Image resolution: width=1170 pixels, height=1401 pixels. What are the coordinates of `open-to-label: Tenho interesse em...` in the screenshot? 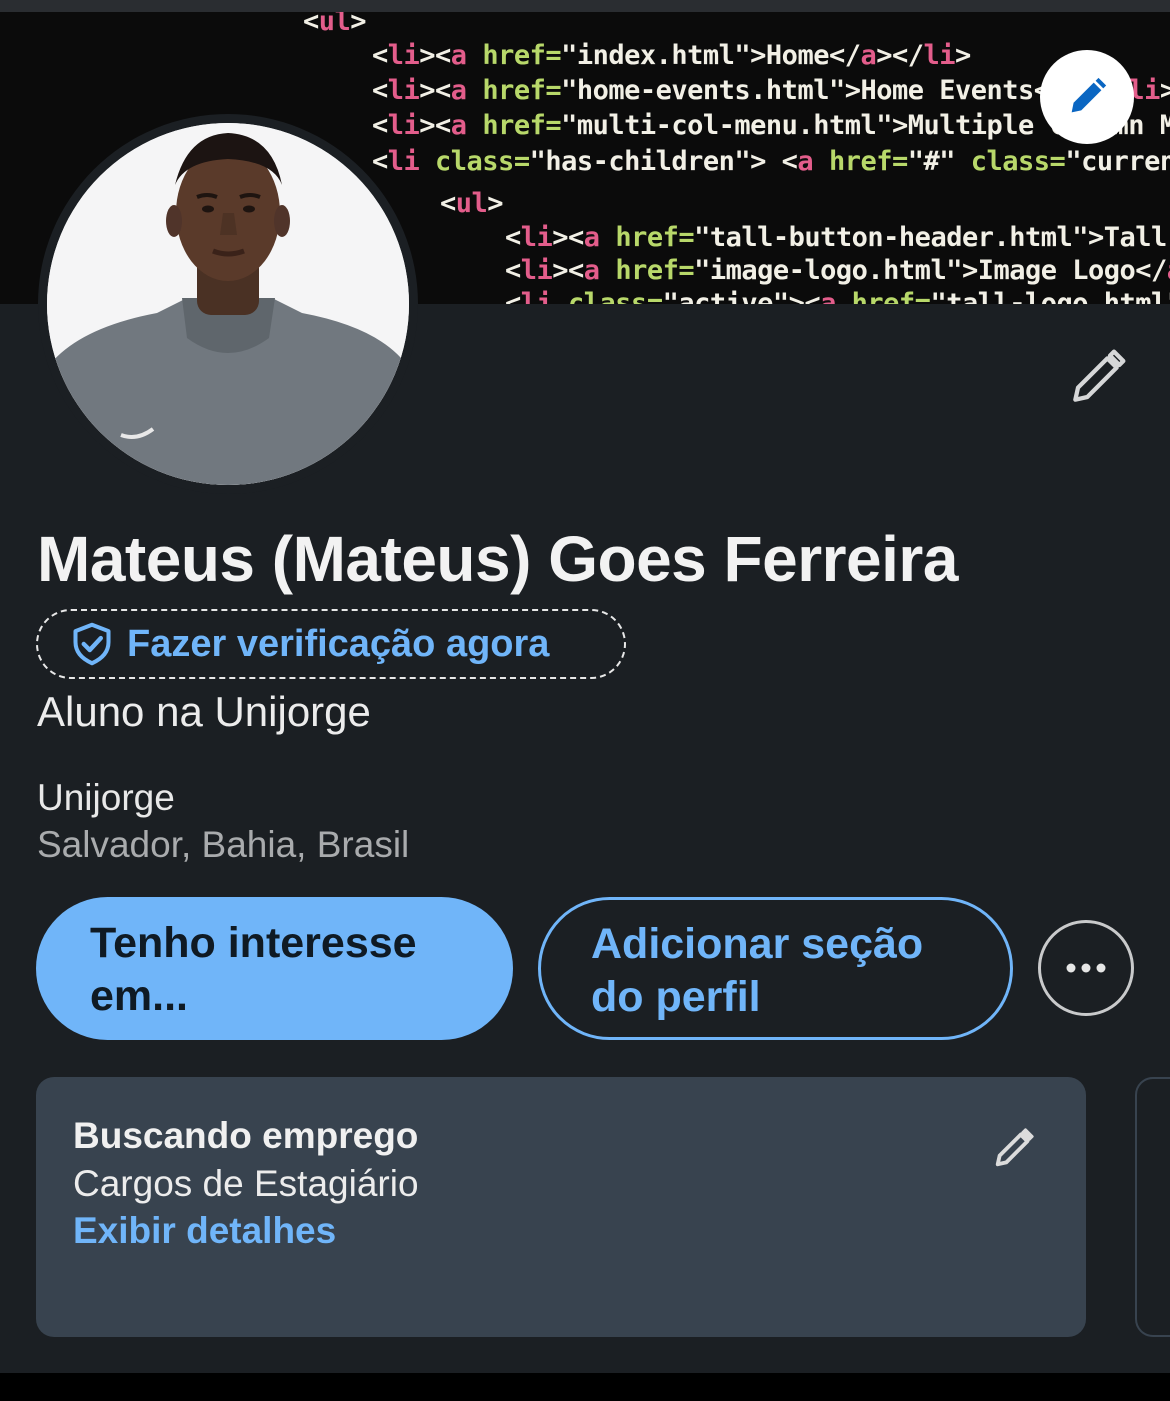 It's located at (253, 969).